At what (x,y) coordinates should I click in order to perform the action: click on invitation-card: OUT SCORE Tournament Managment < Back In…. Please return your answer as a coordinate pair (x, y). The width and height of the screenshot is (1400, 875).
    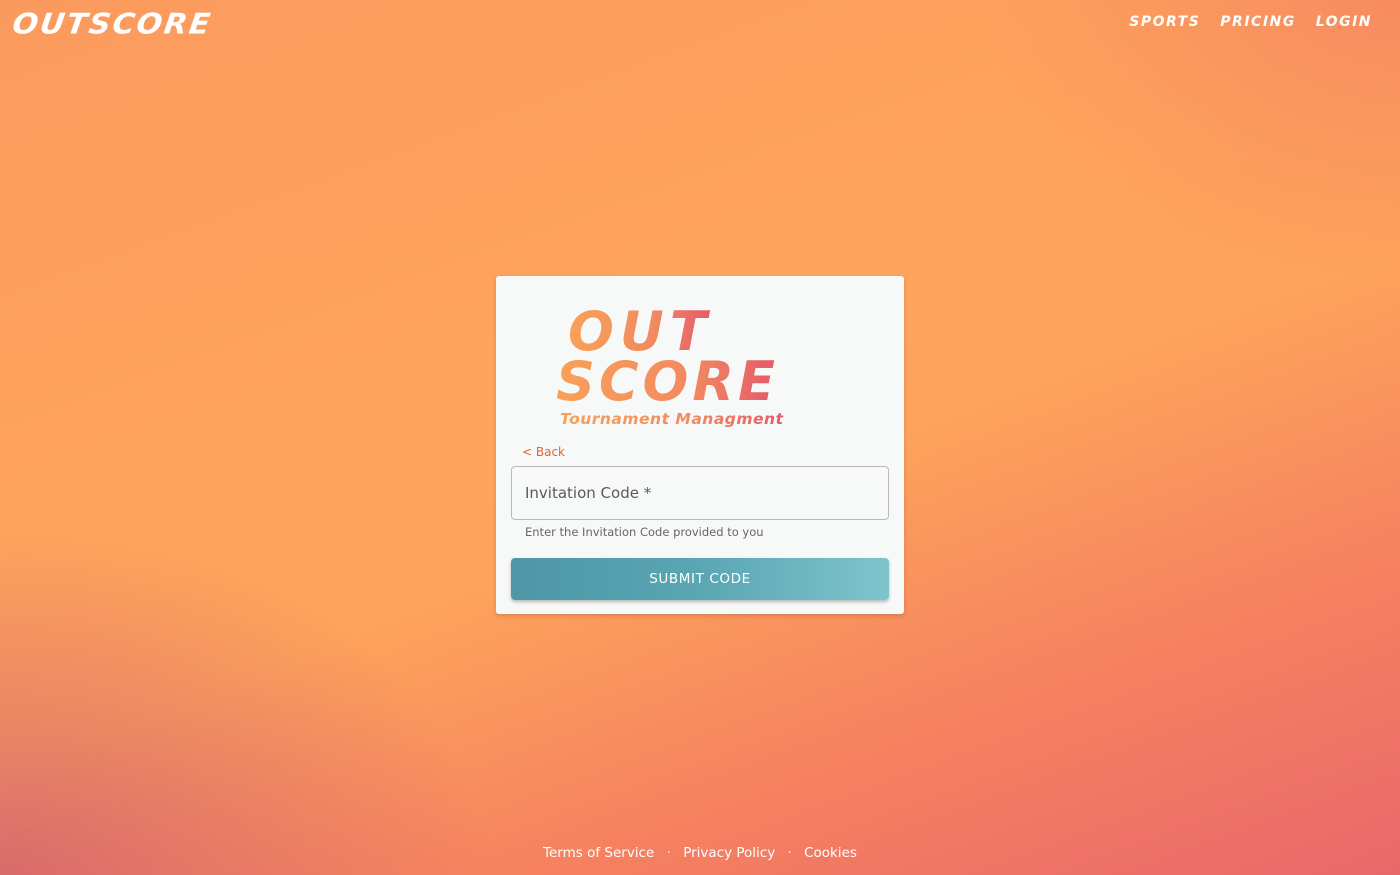
    Looking at the image, I should click on (700, 445).